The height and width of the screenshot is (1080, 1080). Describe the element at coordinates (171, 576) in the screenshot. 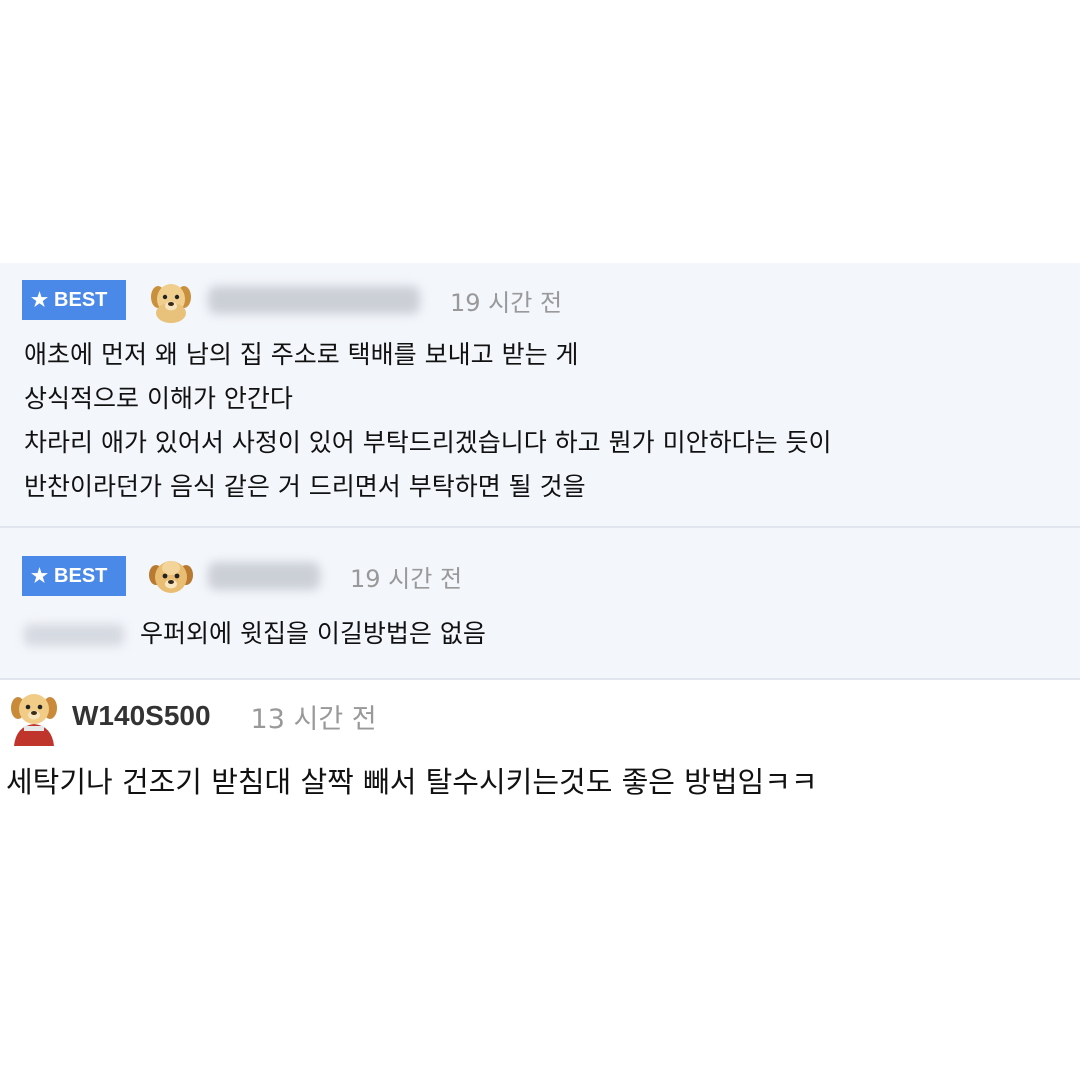

I see `puppy-avatar-icon` at that location.